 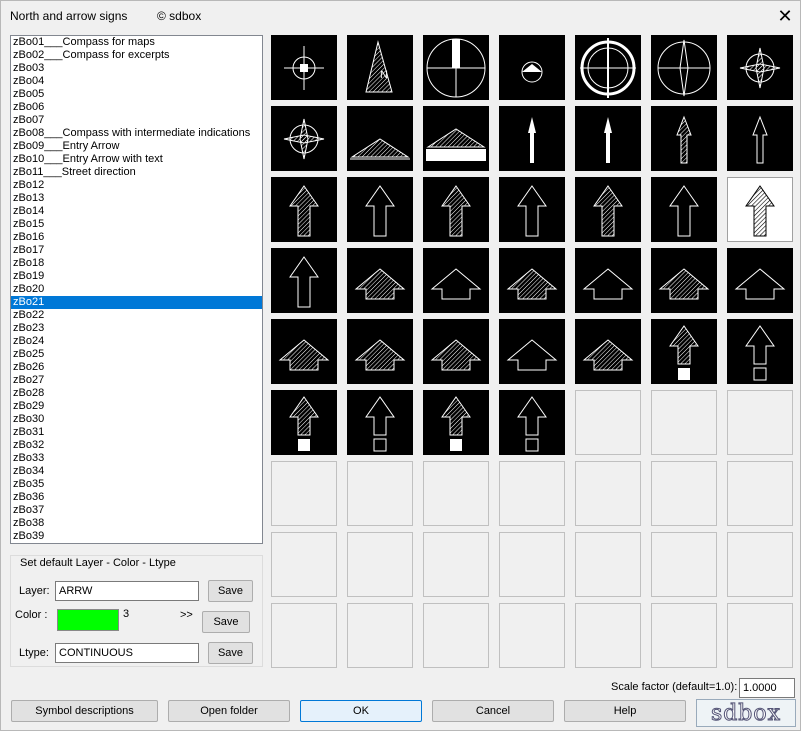 What do you see at coordinates (136, 198) in the screenshot?
I see `list-item: zBo13` at bounding box center [136, 198].